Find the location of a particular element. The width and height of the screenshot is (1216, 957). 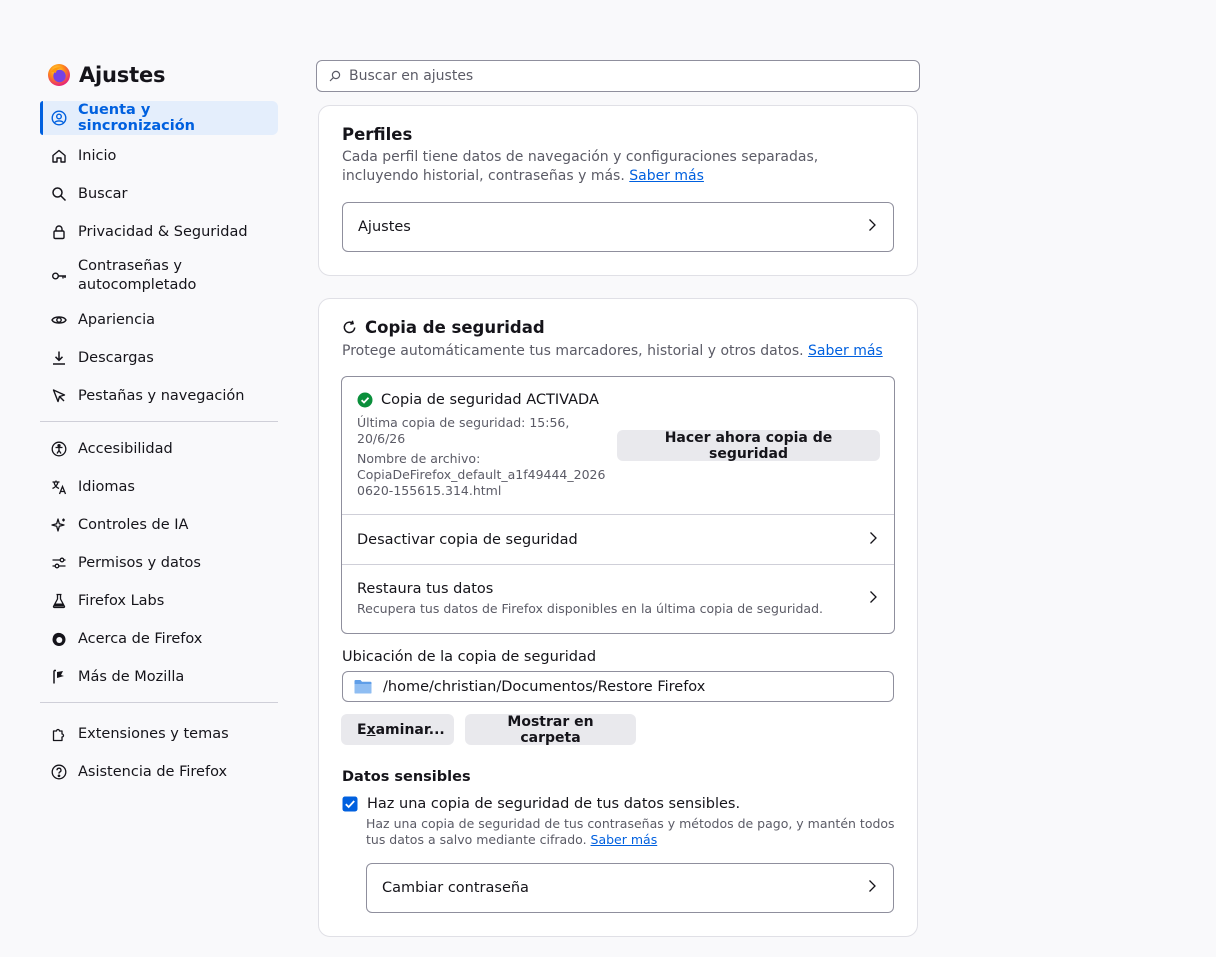

sidebar-item-label: Buscar is located at coordinates (103, 194).